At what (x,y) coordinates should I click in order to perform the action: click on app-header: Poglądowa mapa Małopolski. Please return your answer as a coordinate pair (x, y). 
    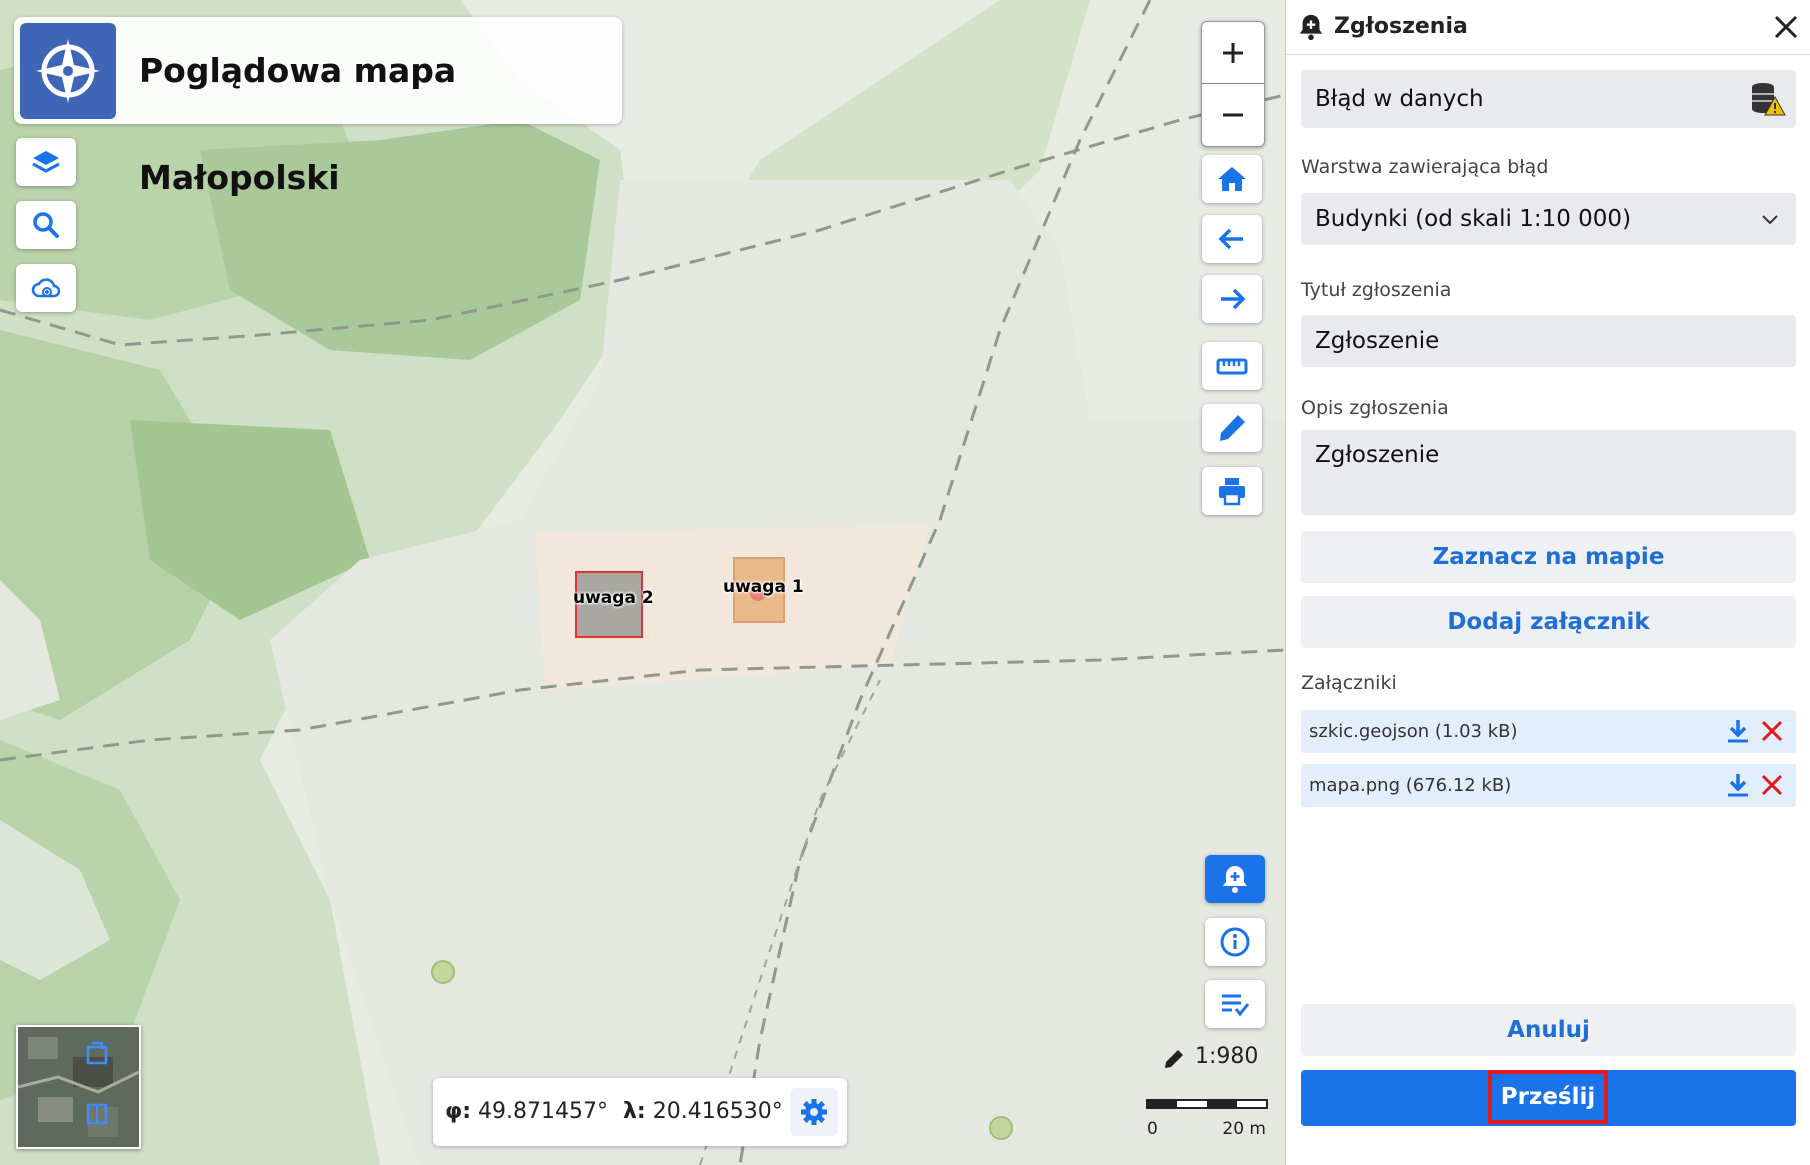
    Looking at the image, I should click on (318, 107).